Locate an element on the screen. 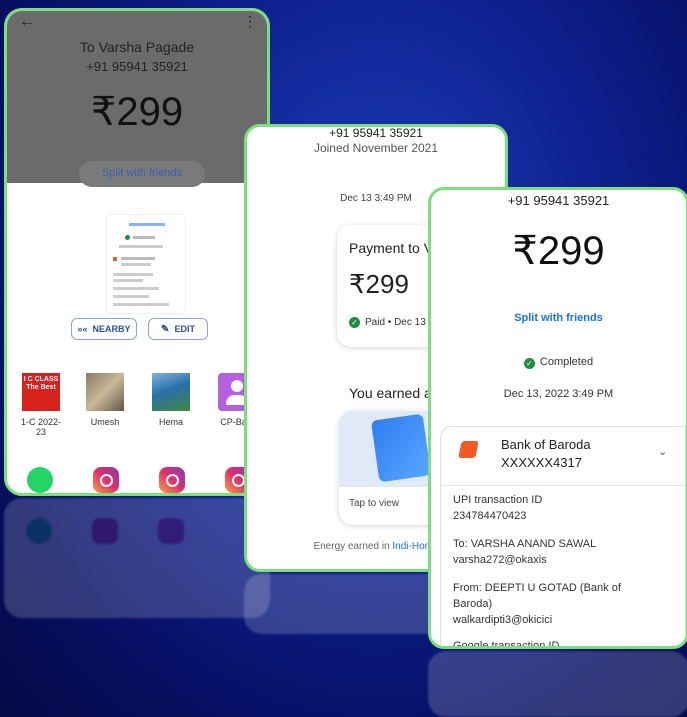 This screenshot has height=717, width=687. edit-button: ✎ EDIT is located at coordinates (178, 329).